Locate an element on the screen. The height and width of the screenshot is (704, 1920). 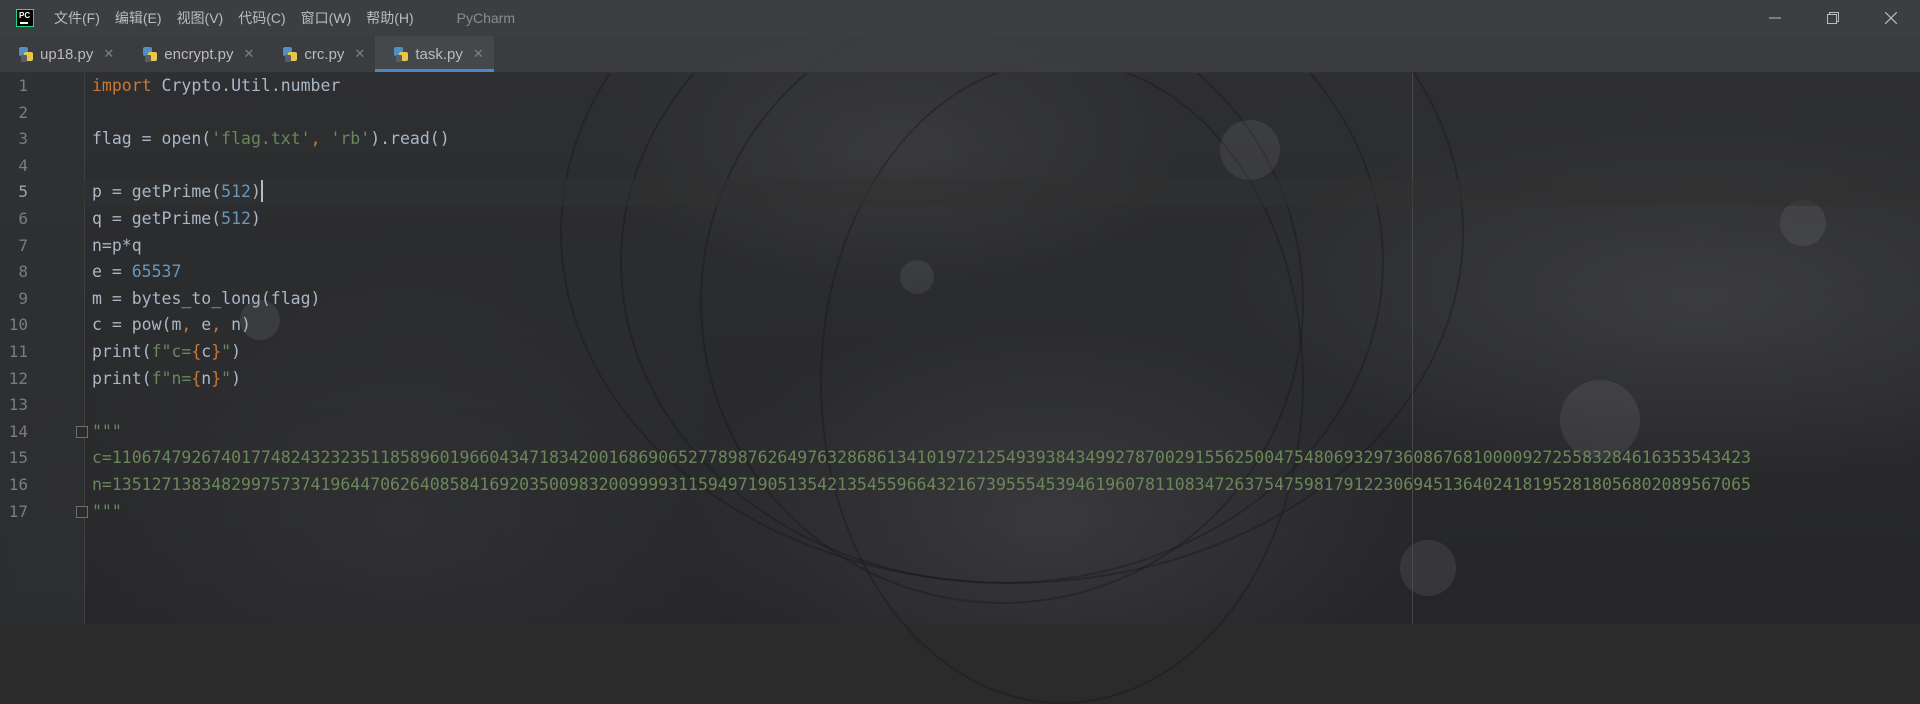
code-line: 11 print(f"c={c}") is located at coordinates (960, 352).